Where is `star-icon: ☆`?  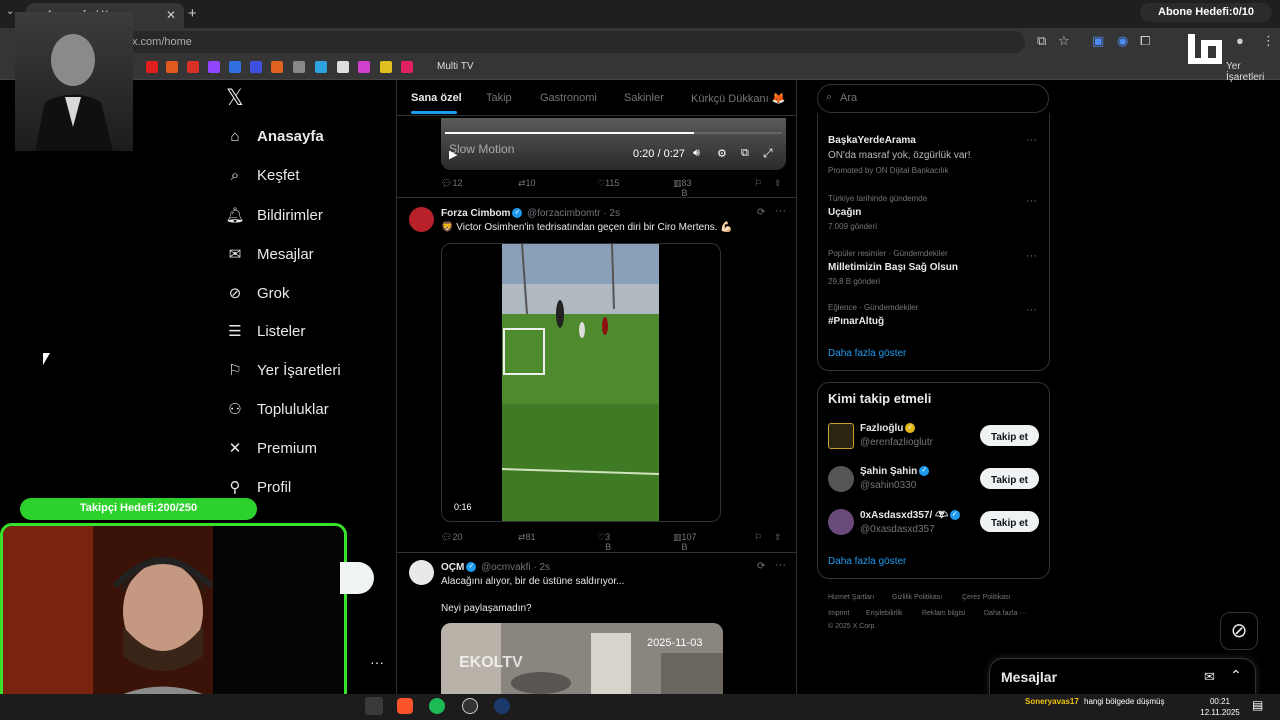 star-icon: ☆ is located at coordinates (1064, 41).